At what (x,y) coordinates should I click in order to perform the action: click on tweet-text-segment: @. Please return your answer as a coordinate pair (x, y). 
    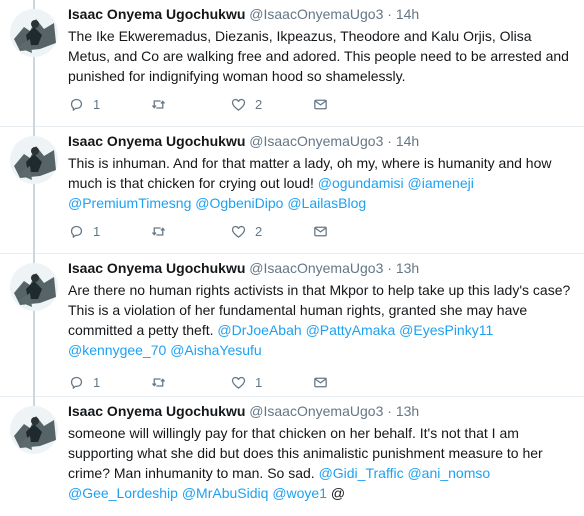
    Looking at the image, I should click on (336, 493).